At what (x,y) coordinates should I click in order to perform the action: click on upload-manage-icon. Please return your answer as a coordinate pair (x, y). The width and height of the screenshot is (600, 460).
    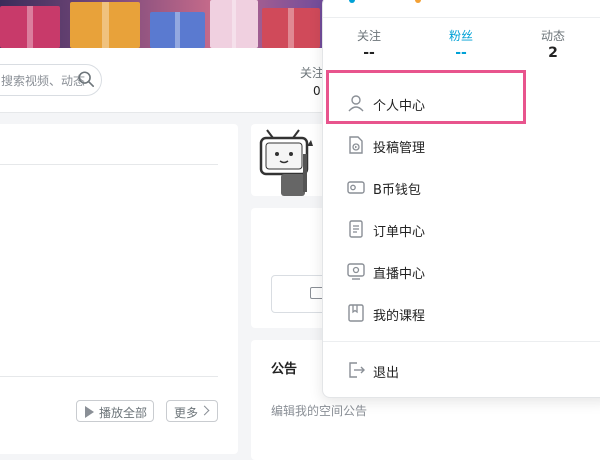
    Looking at the image, I should click on (356, 145).